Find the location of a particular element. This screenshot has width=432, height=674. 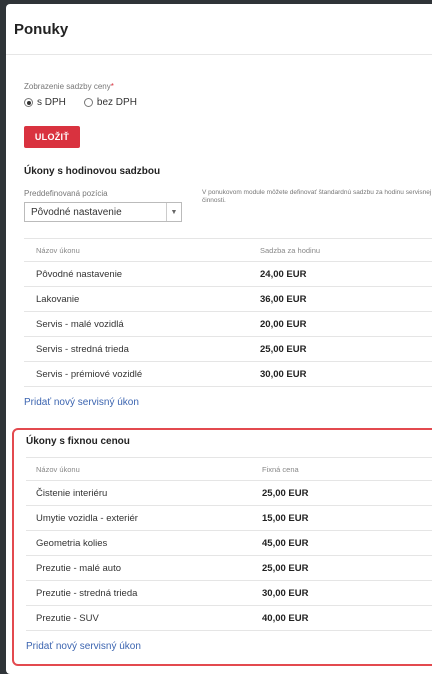

row-name: Prezutie - malé auto is located at coordinates (79, 568).